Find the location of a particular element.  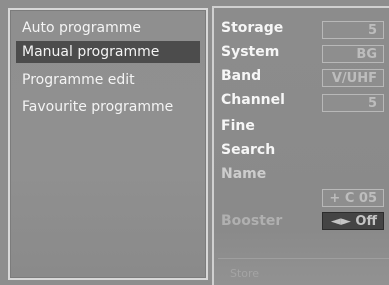

fine-label: Fine is located at coordinates (238, 126).